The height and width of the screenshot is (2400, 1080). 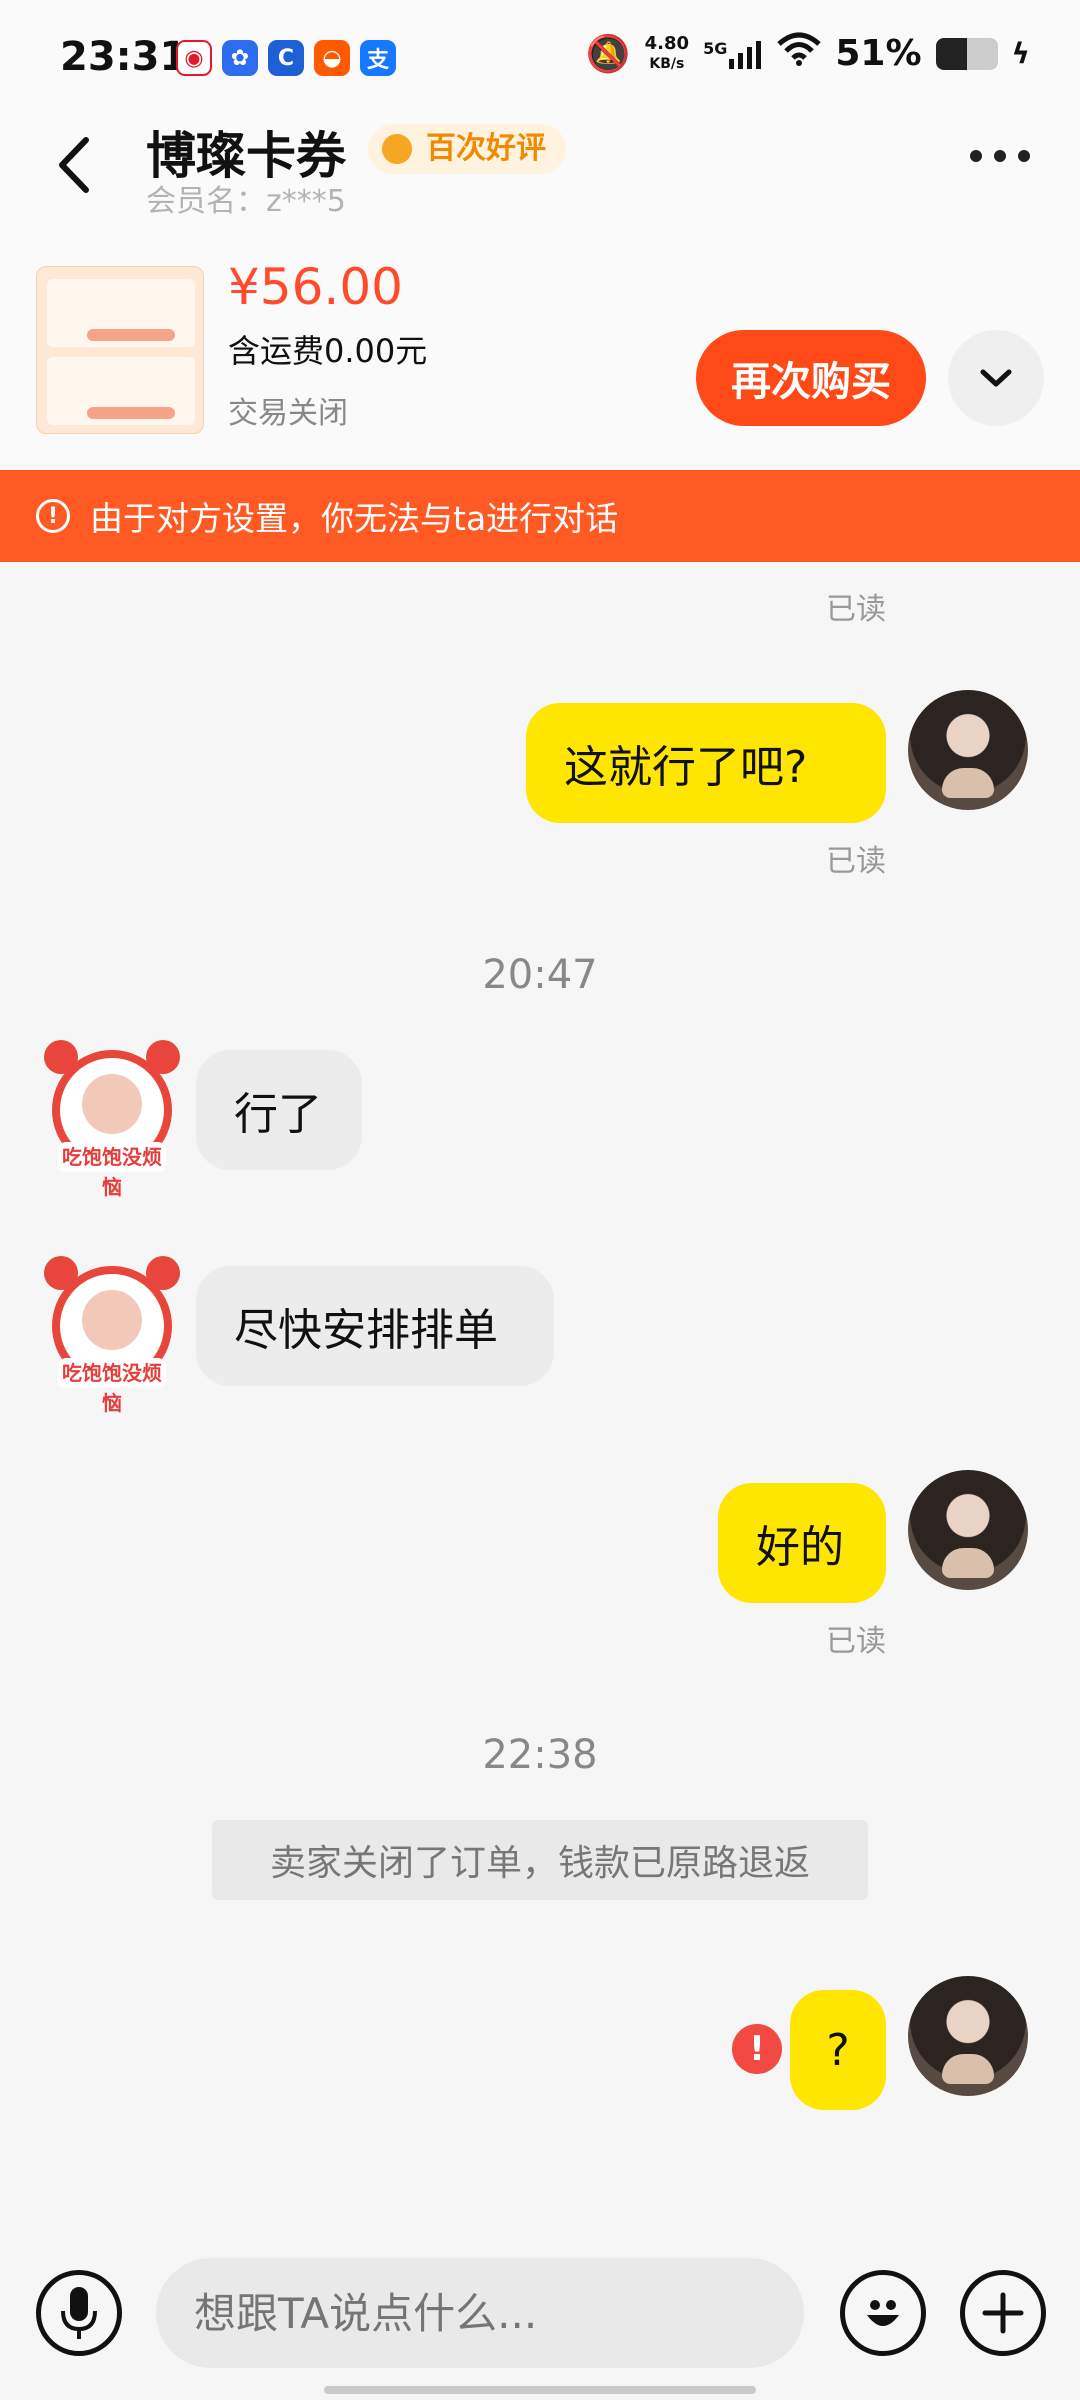 What do you see at coordinates (486, 148) in the screenshot?
I see `rating-badge-label: 百次好评` at bounding box center [486, 148].